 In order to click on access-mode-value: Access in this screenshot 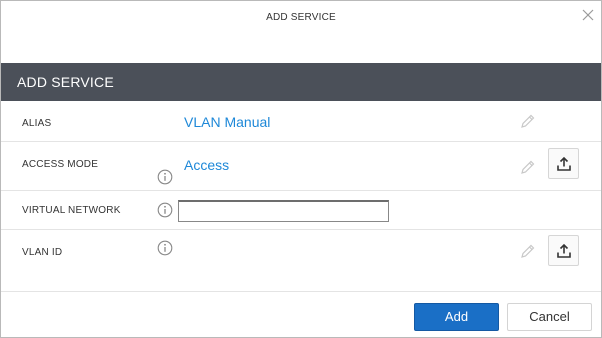, I will do `click(206, 165)`.